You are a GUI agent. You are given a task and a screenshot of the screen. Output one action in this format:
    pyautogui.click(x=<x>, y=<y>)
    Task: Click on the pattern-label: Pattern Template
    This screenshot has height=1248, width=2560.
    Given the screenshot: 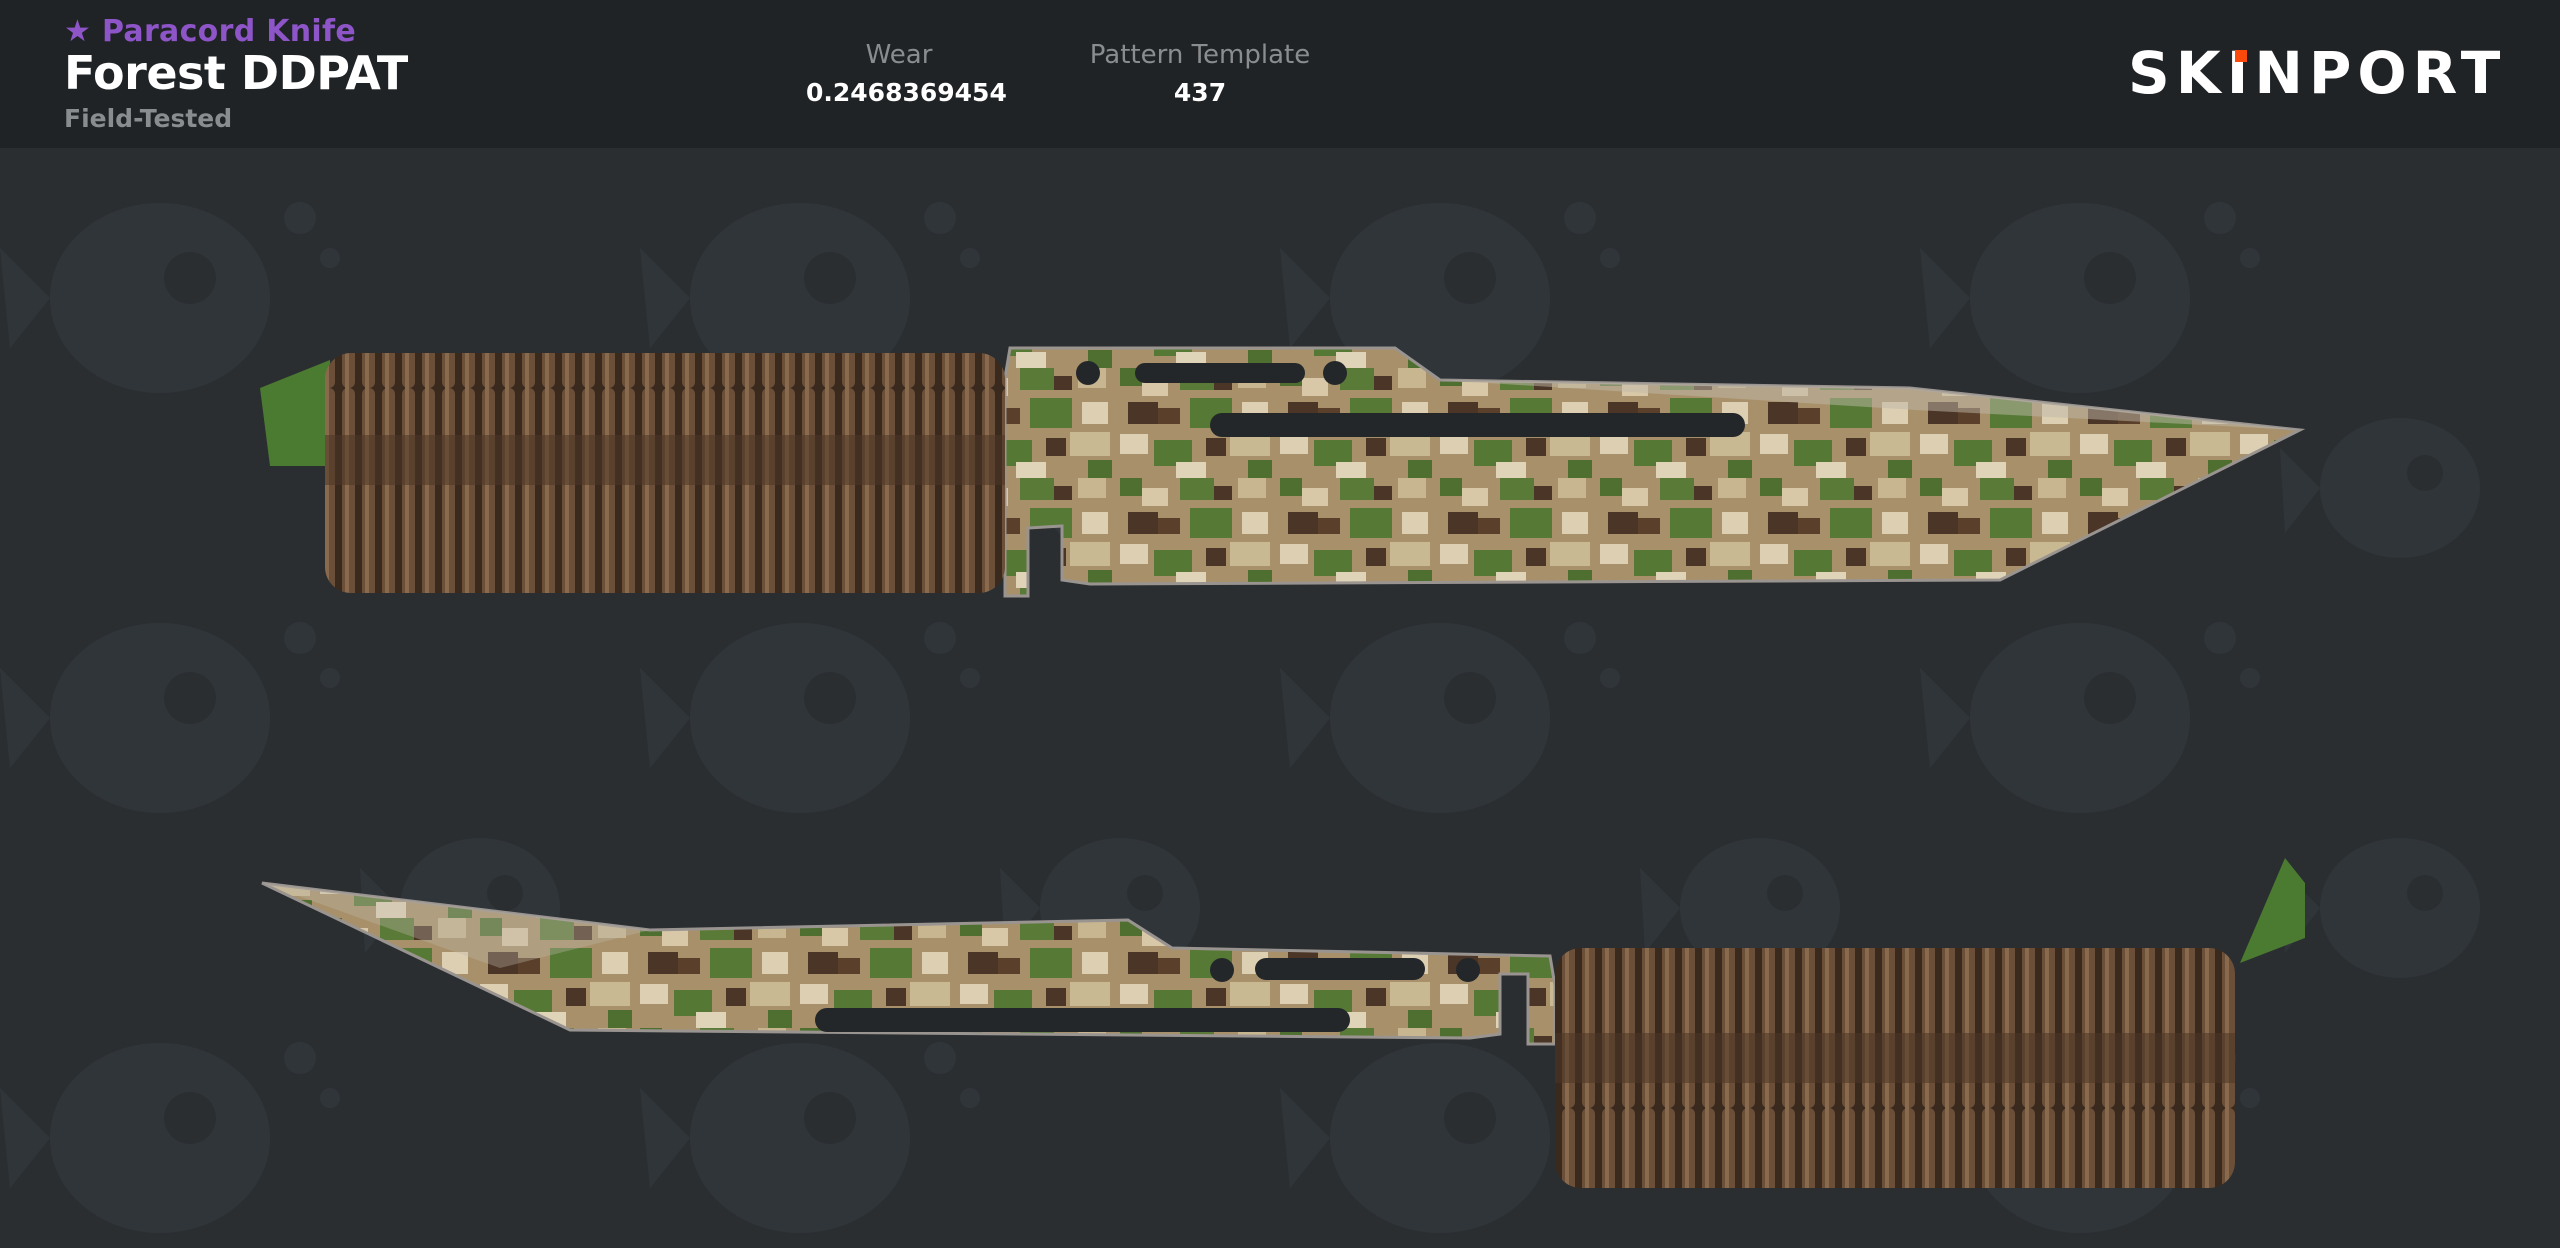 What is the action you would take?
    pyautogui.click(x=1200, y=55)
    